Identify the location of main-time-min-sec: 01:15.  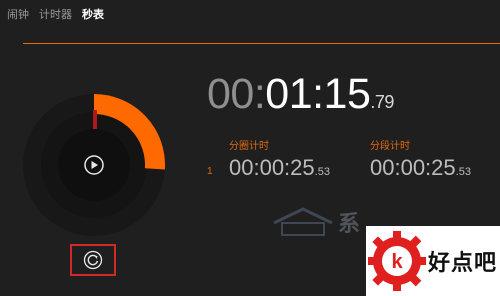
(318, 94).